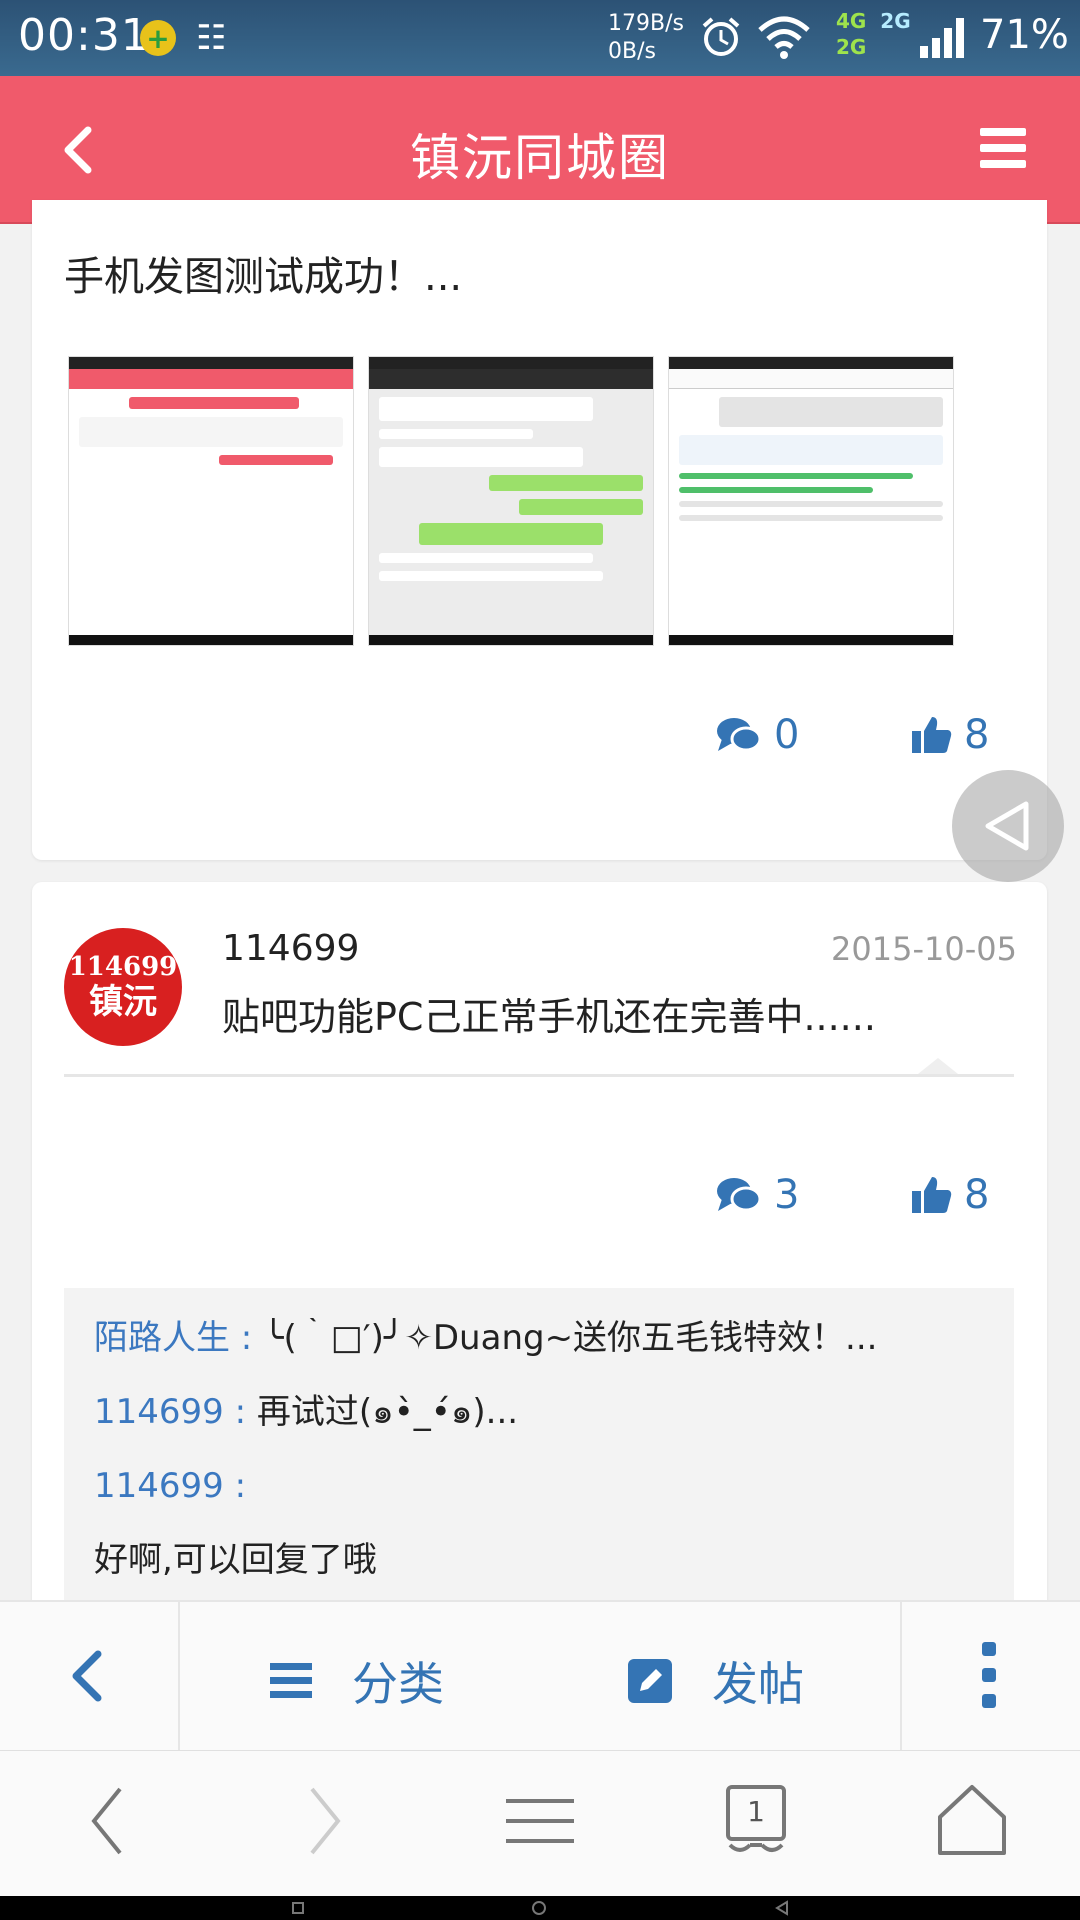 The width and height of the screenshot is (1080, 1920). What do you see at coordinates (123, 967) in the screenshot?
I see `avatar-text-1: 114699` at bounding box center [123, 967].